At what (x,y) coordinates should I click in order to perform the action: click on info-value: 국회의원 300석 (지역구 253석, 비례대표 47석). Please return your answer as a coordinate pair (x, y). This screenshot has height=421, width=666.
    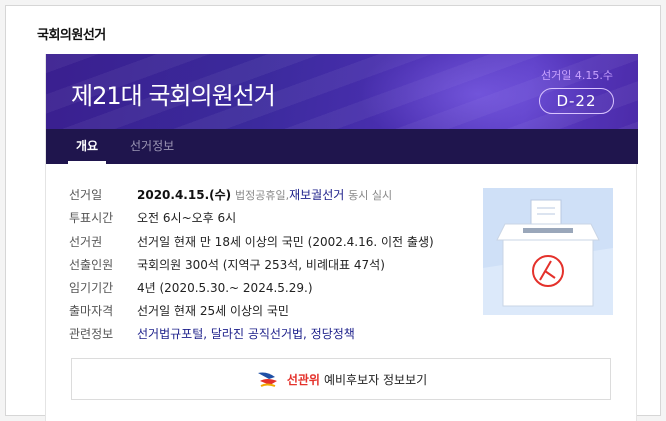
    Looking at the image, I should click on (261, 265).